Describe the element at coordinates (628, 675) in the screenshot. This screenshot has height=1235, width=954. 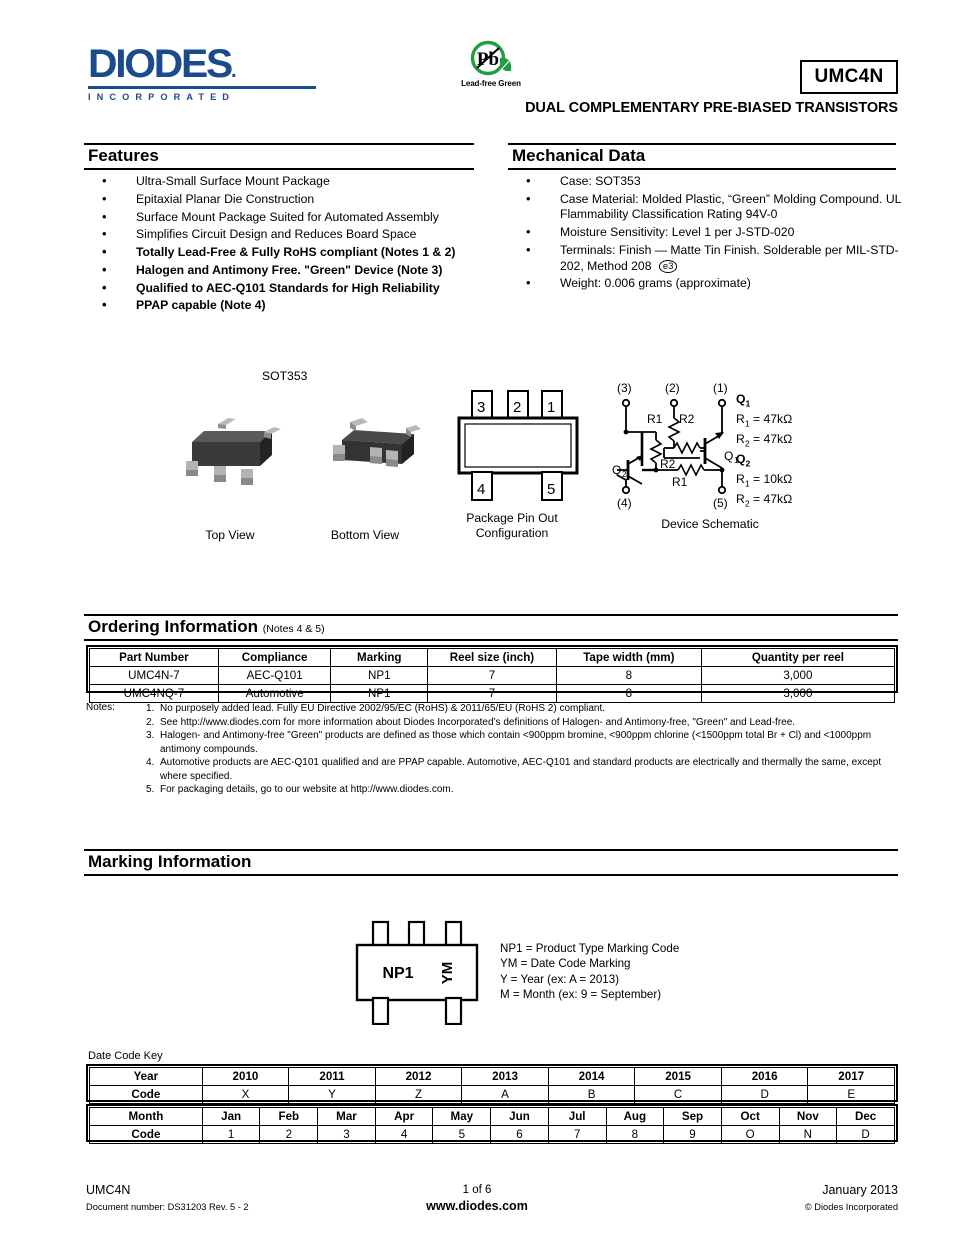
I see `table-cell: 8` at that location.